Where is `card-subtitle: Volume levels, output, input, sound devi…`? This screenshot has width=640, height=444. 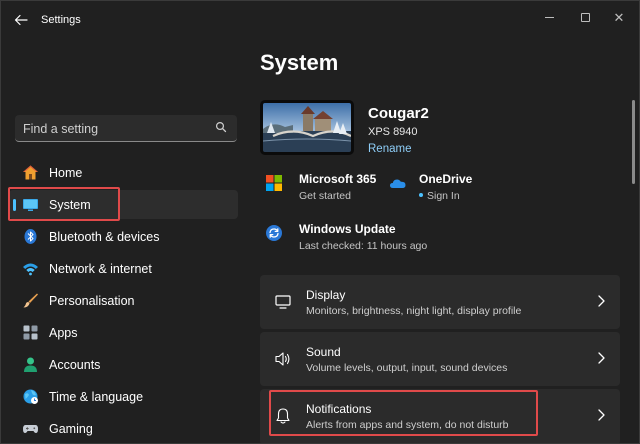 card-subtitle: Volume levels, output, input, sound devi… is located at coordinates (407, 368).